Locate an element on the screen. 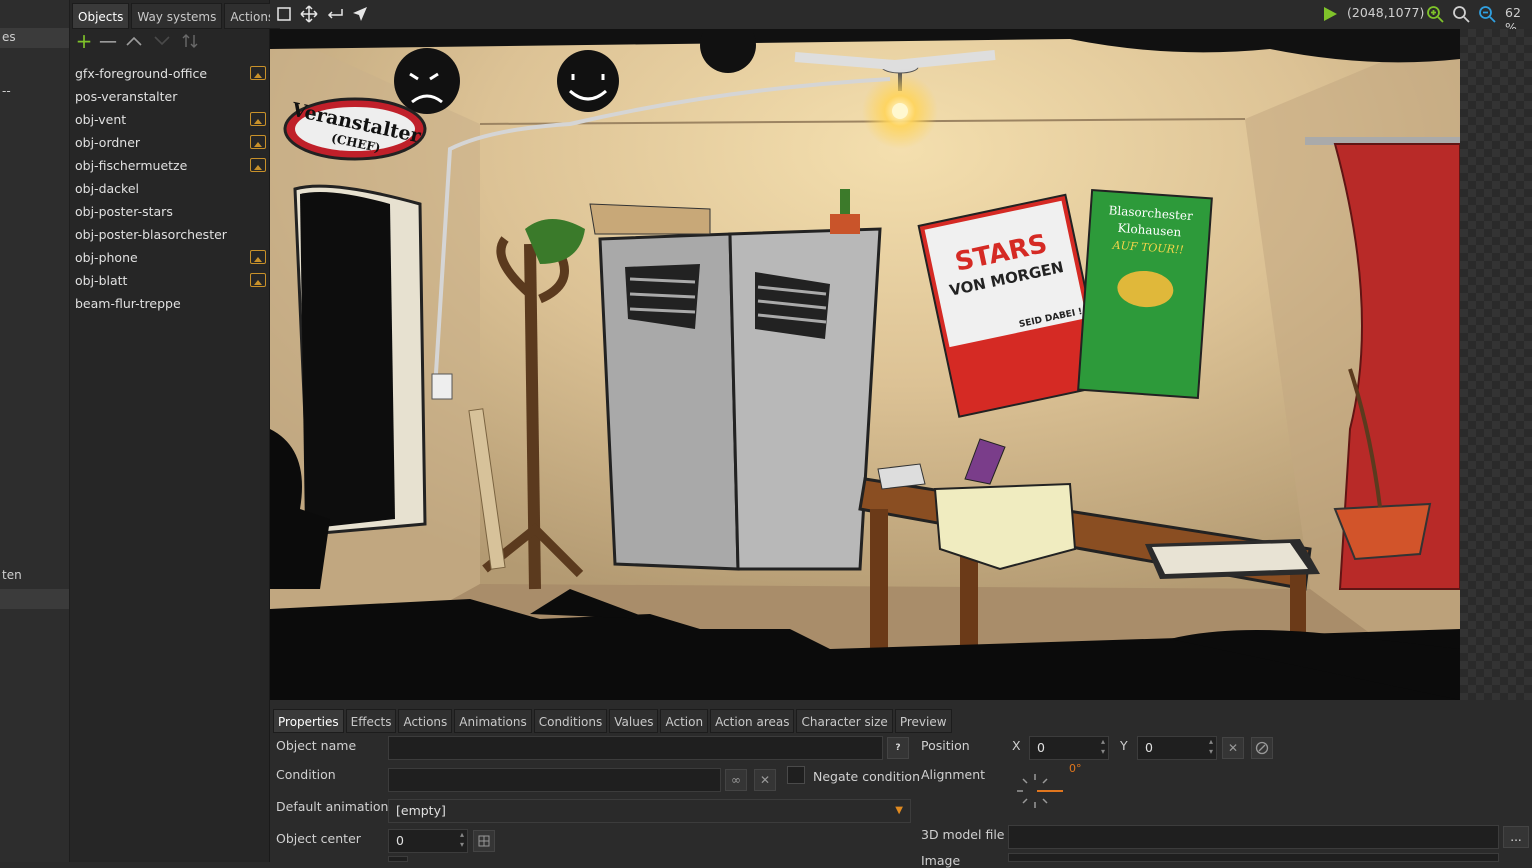  list-item-label: gfx-foreground-office is located at coordinates (141, 73).